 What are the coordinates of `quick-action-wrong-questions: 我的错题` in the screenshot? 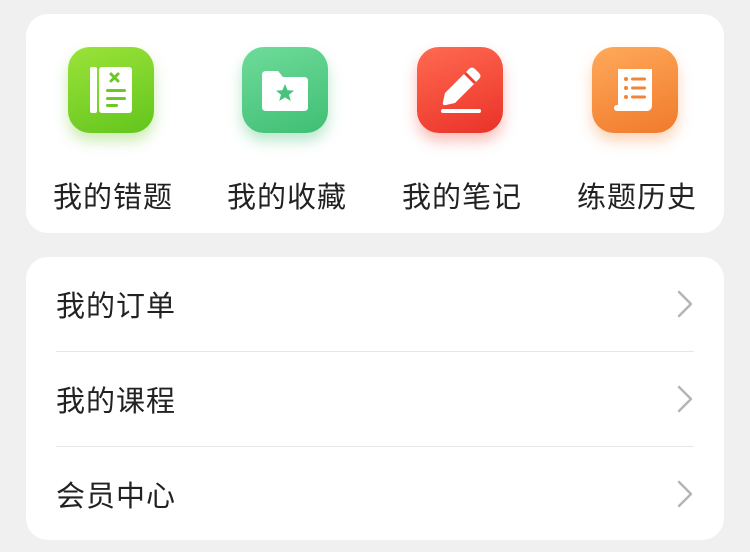 It's located at (113, 123).